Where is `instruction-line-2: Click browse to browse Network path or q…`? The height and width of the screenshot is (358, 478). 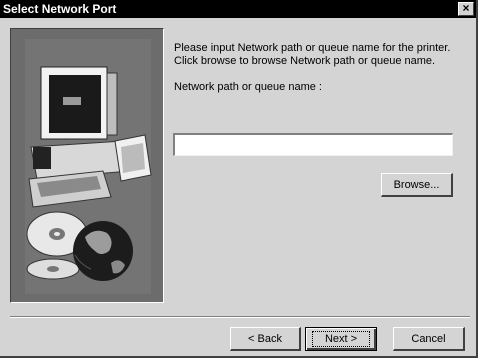 instruction-line-2: Click browse to browse Network path or q… is located at coordinates (305, 61).